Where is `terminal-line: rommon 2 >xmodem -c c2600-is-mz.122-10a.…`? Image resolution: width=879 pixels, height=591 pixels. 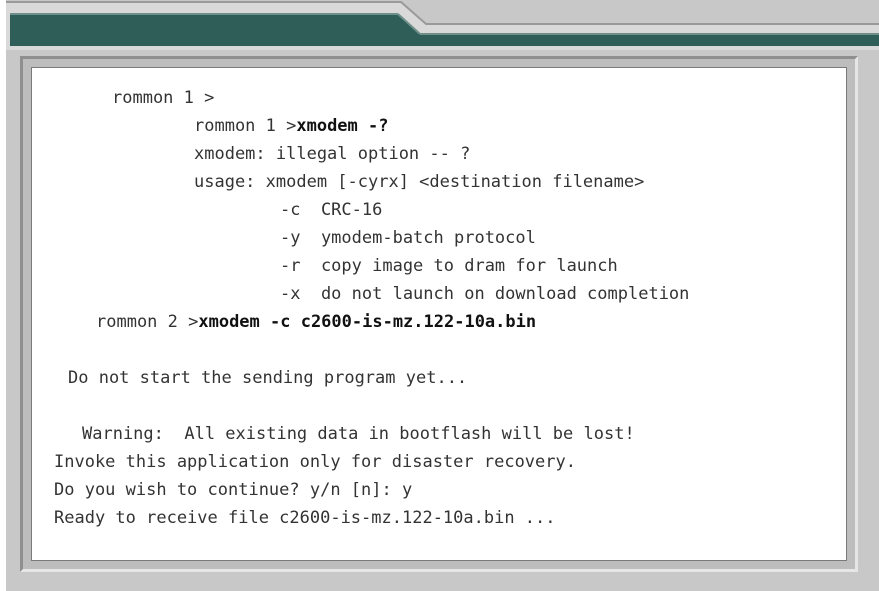 terminal-line: rommon 2 >xmodem -c c2600-is-mz.122-10a.… is located at coordinates (316, 322).